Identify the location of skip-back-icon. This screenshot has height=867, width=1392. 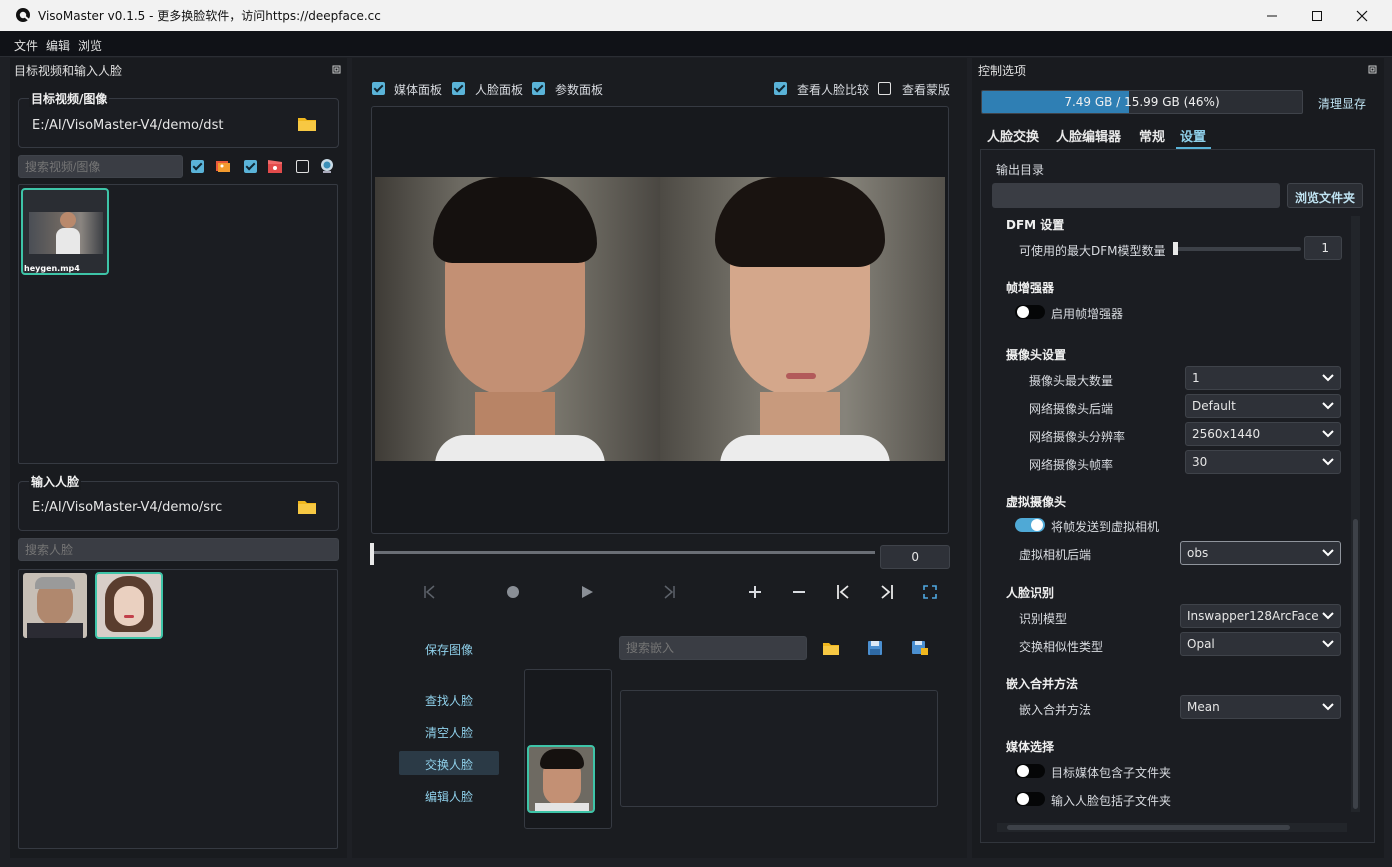
(429, 592).